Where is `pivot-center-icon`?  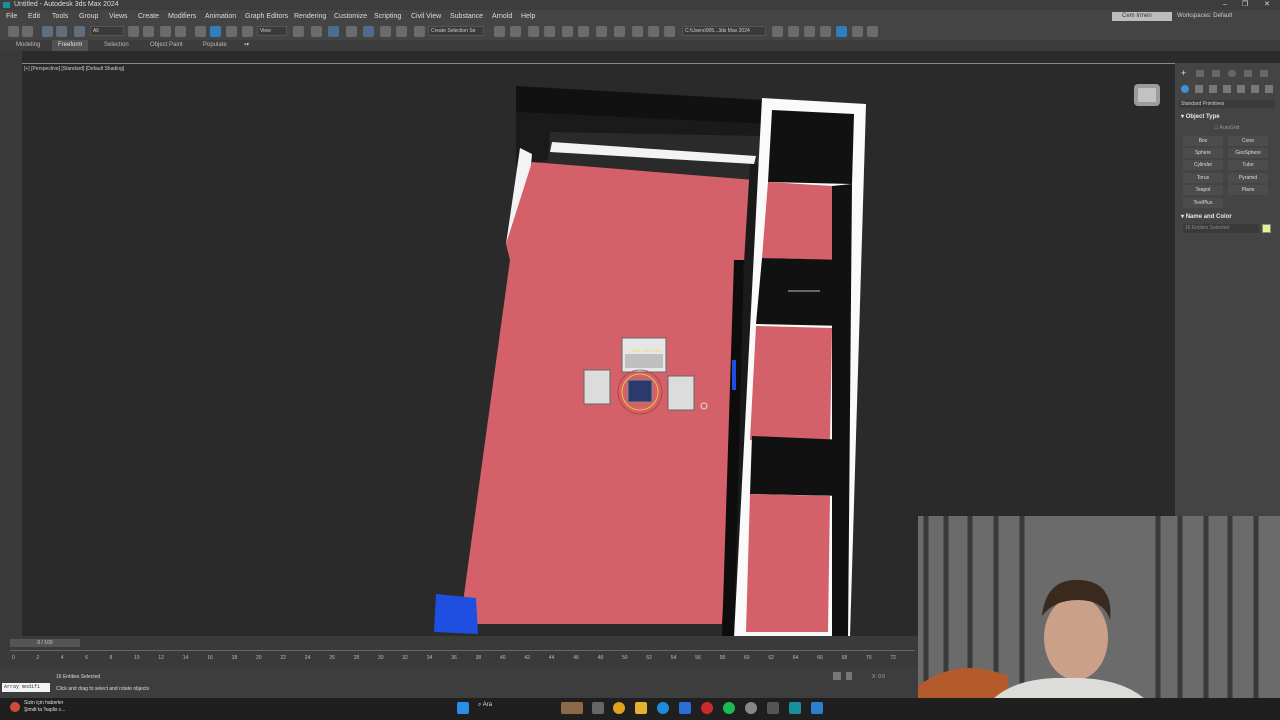
pivot-center-icon is located at coordinates (298, 31).